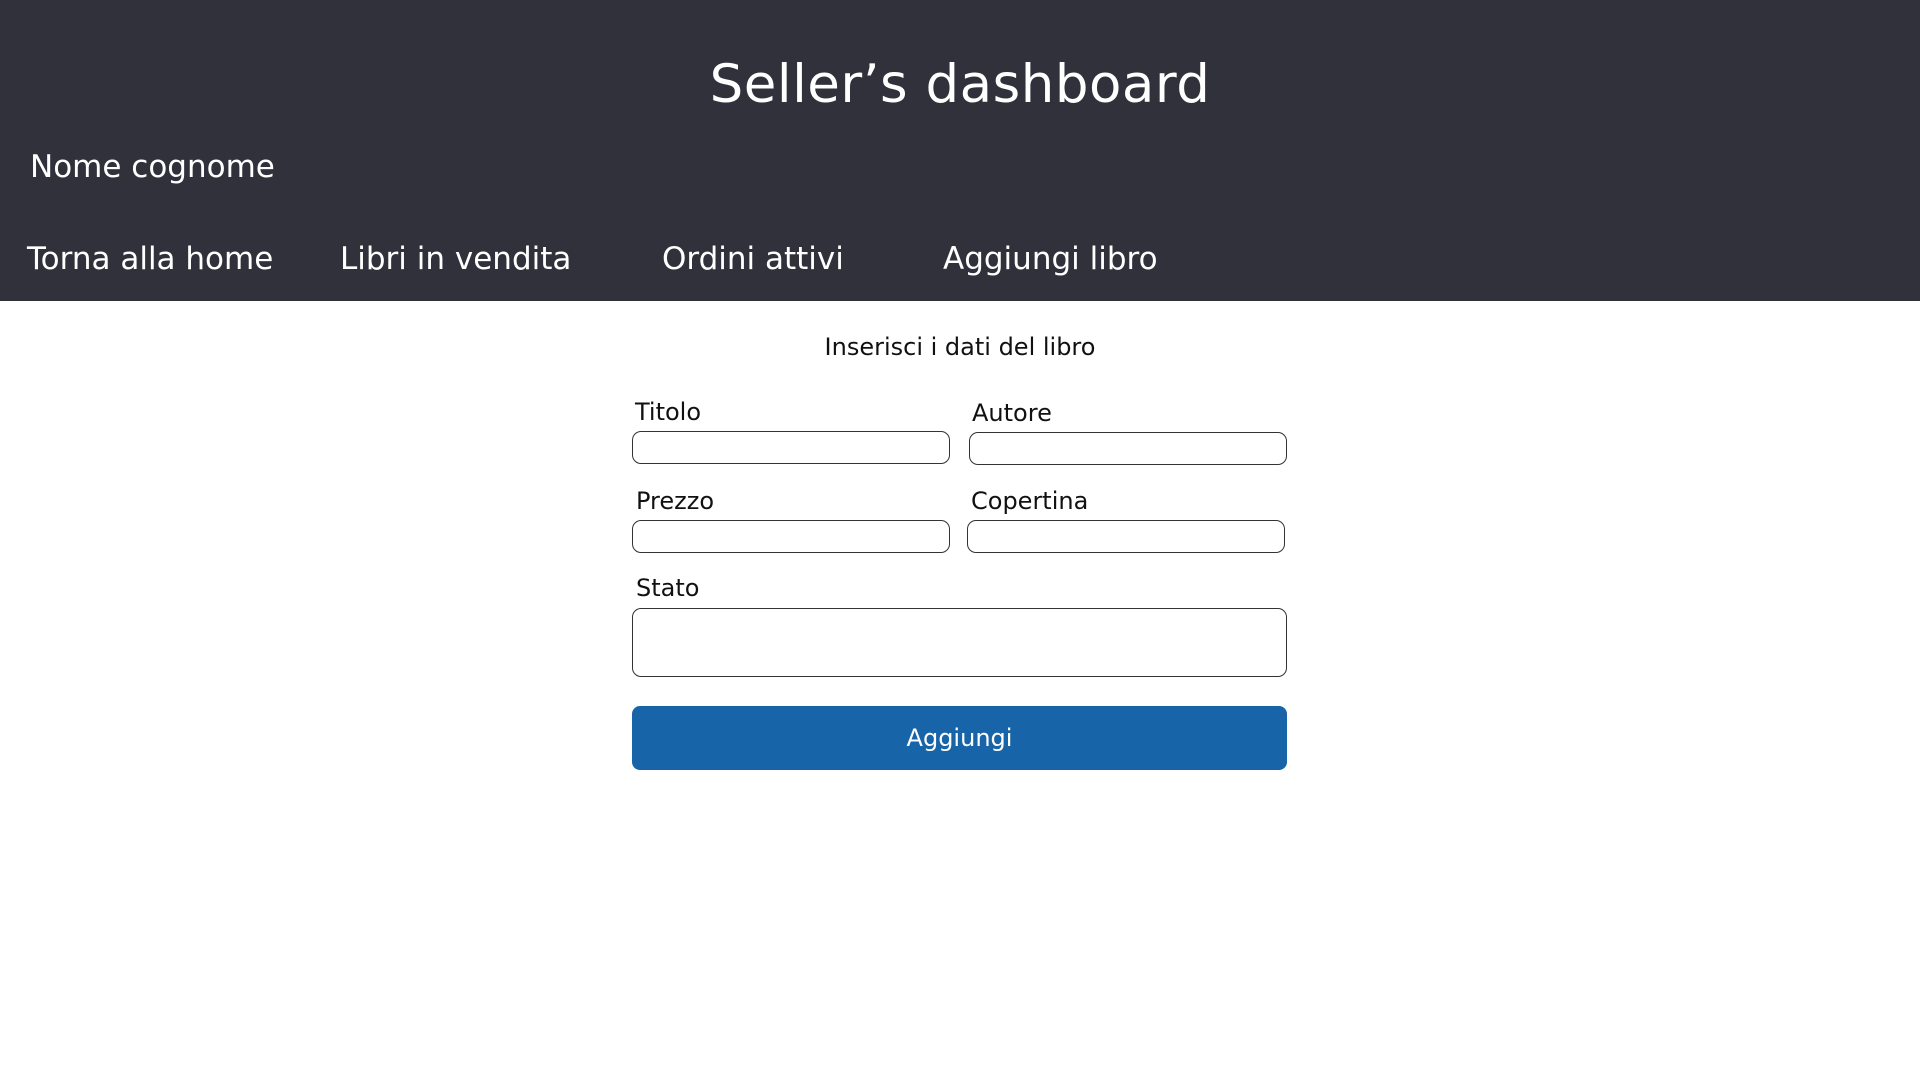 The width and height of the screenshot is (1920, 1080). I want to click on form-heading: Inserisci i dati del libro, so click(960, 347).